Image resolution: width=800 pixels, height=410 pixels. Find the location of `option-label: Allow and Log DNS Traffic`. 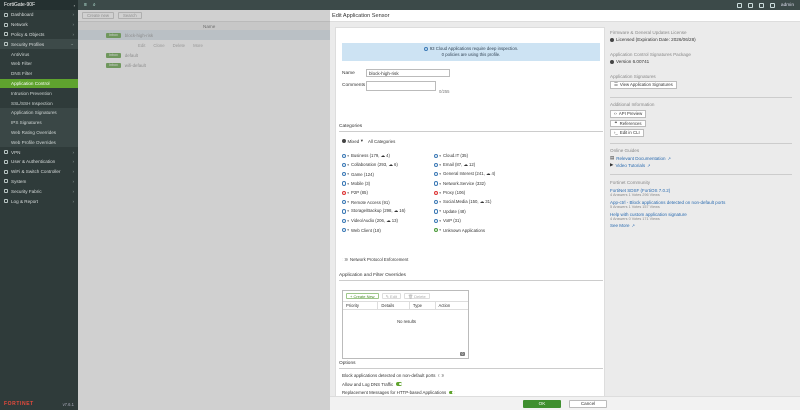

option-label: Allow and Log DNS Traffic is located at coordinates (368, 384).